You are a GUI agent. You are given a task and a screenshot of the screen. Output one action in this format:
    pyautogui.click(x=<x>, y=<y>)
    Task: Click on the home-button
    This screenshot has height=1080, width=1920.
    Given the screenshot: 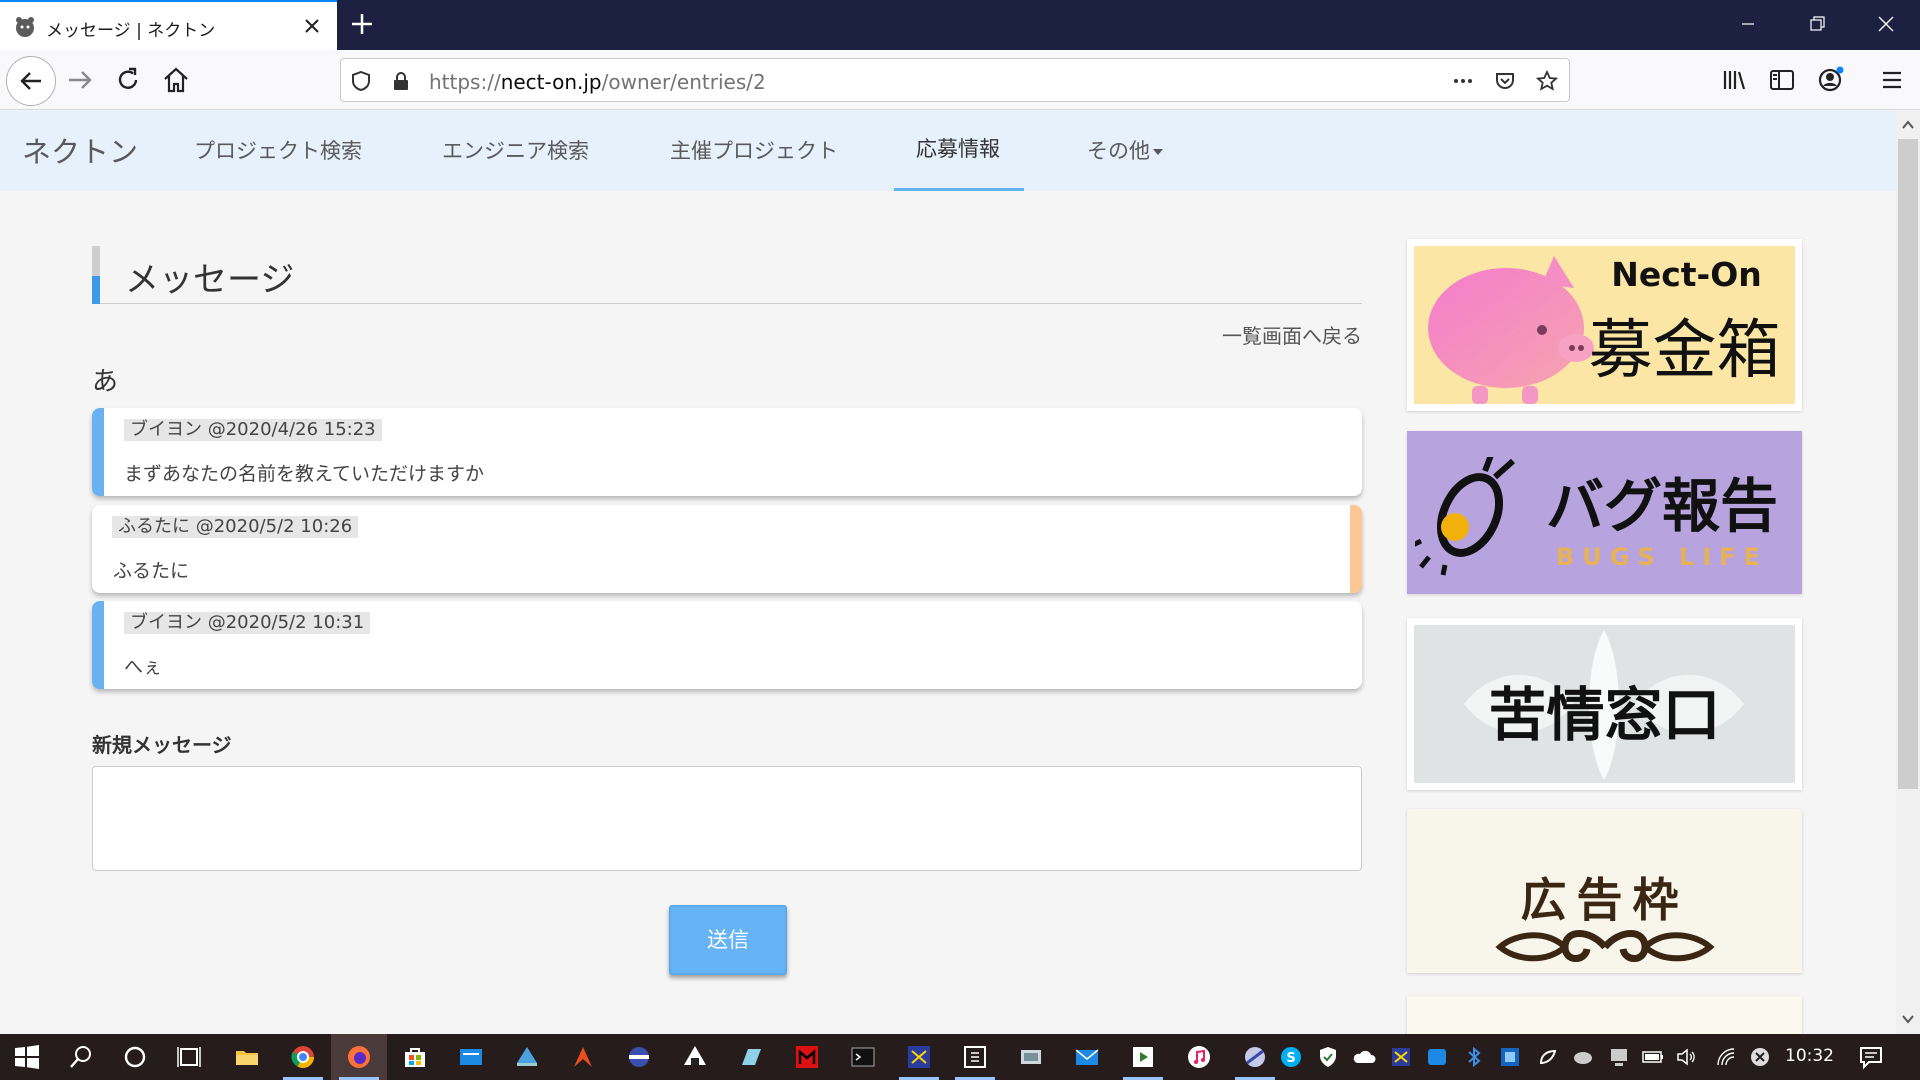 What is the action you would take?
    pyautogui.click(x=176, y=80)
    